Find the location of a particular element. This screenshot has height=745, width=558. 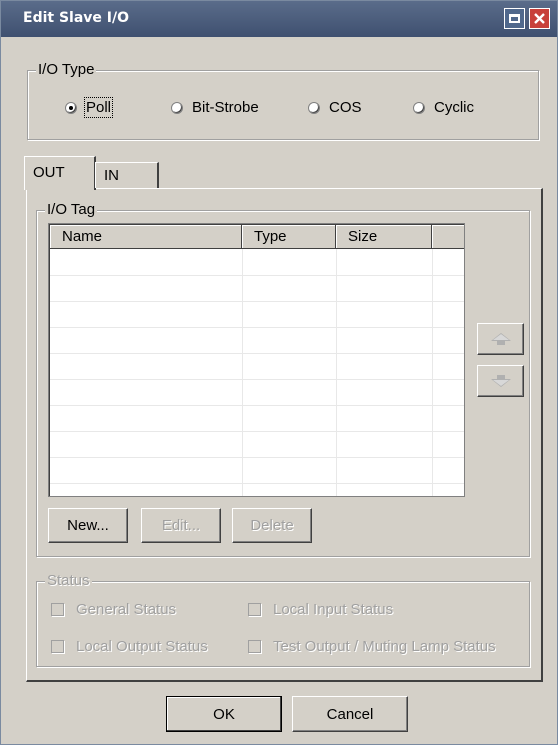

radio-cyclic: Cyclic is located at coordinates (443, 107).